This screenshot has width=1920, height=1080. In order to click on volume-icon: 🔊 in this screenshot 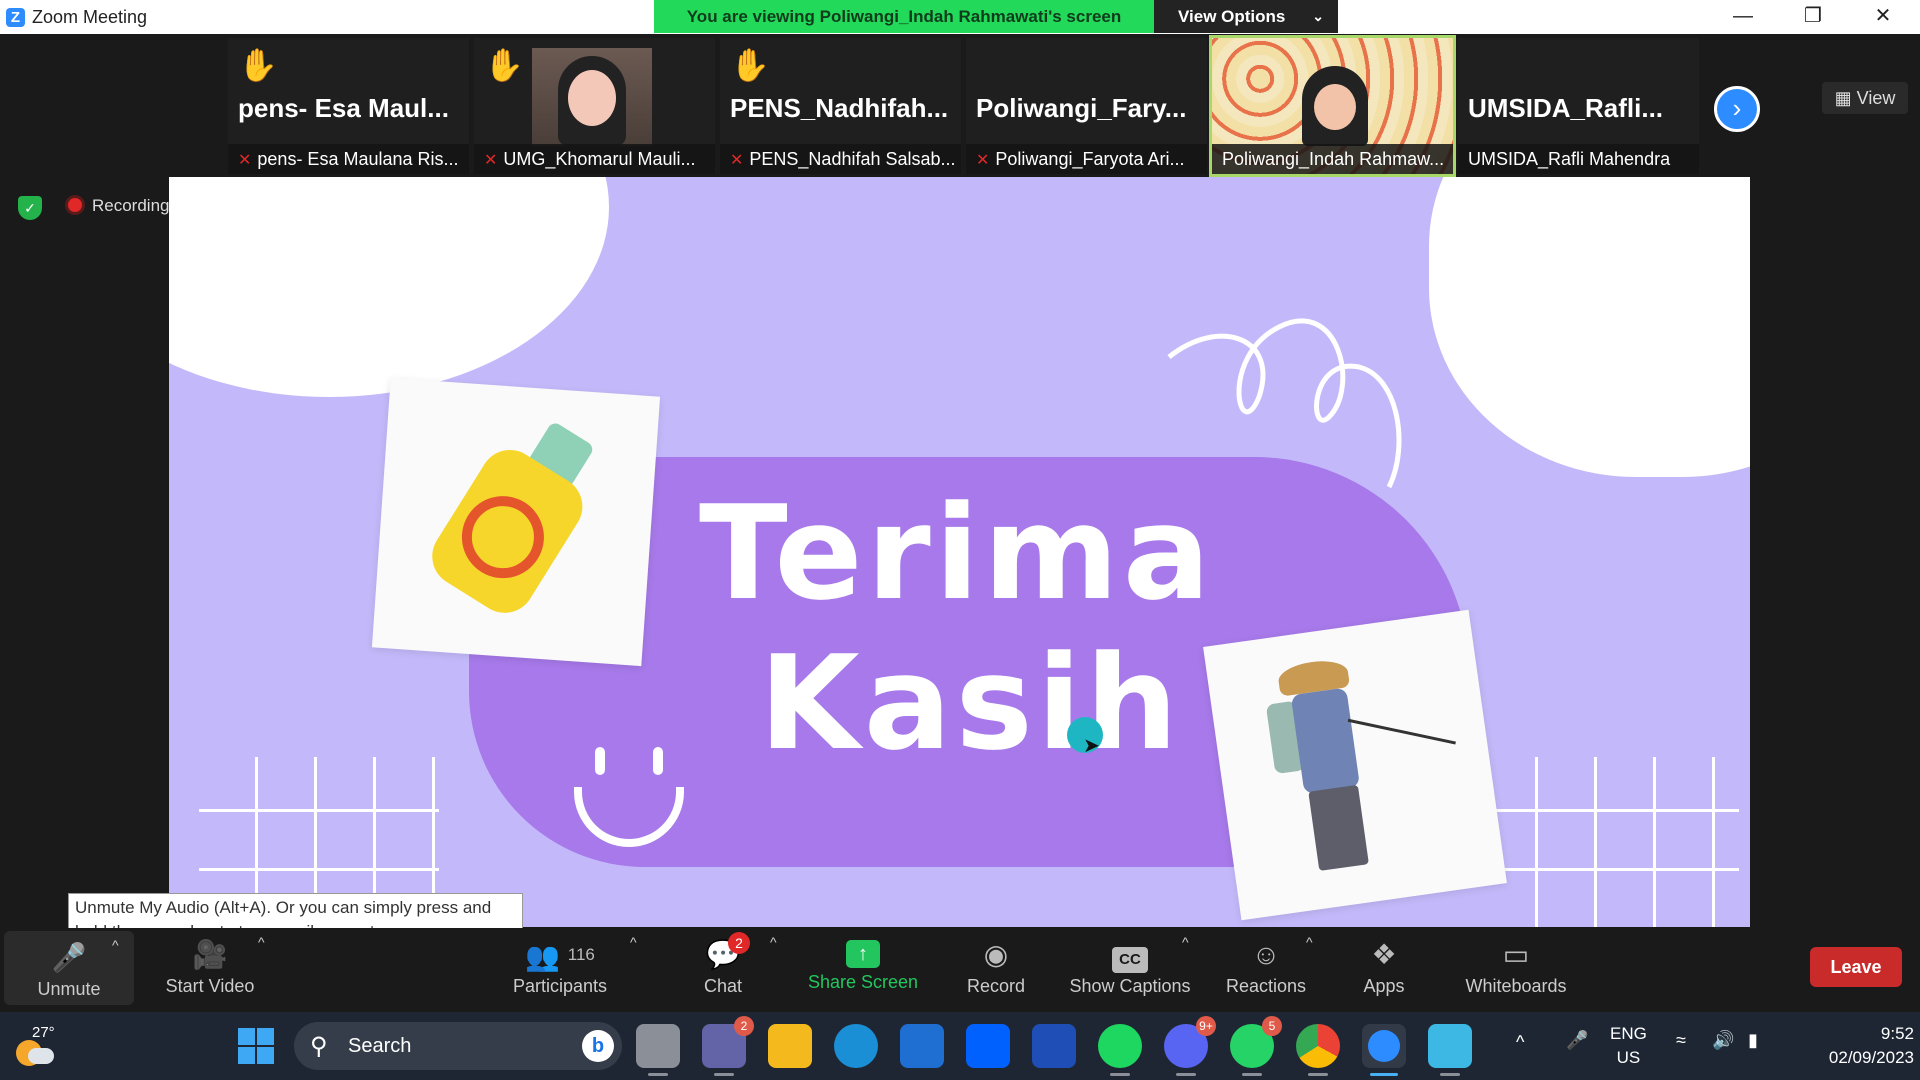, I will do `click(1723, 1040)`.